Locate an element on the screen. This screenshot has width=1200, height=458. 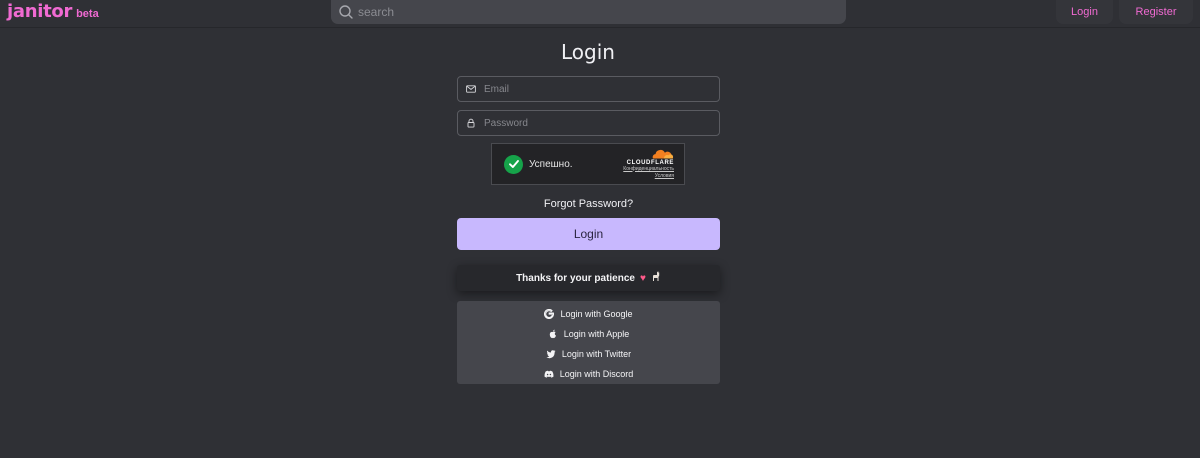
captcha-status: Успешно. is located at coordinates (551, 164).